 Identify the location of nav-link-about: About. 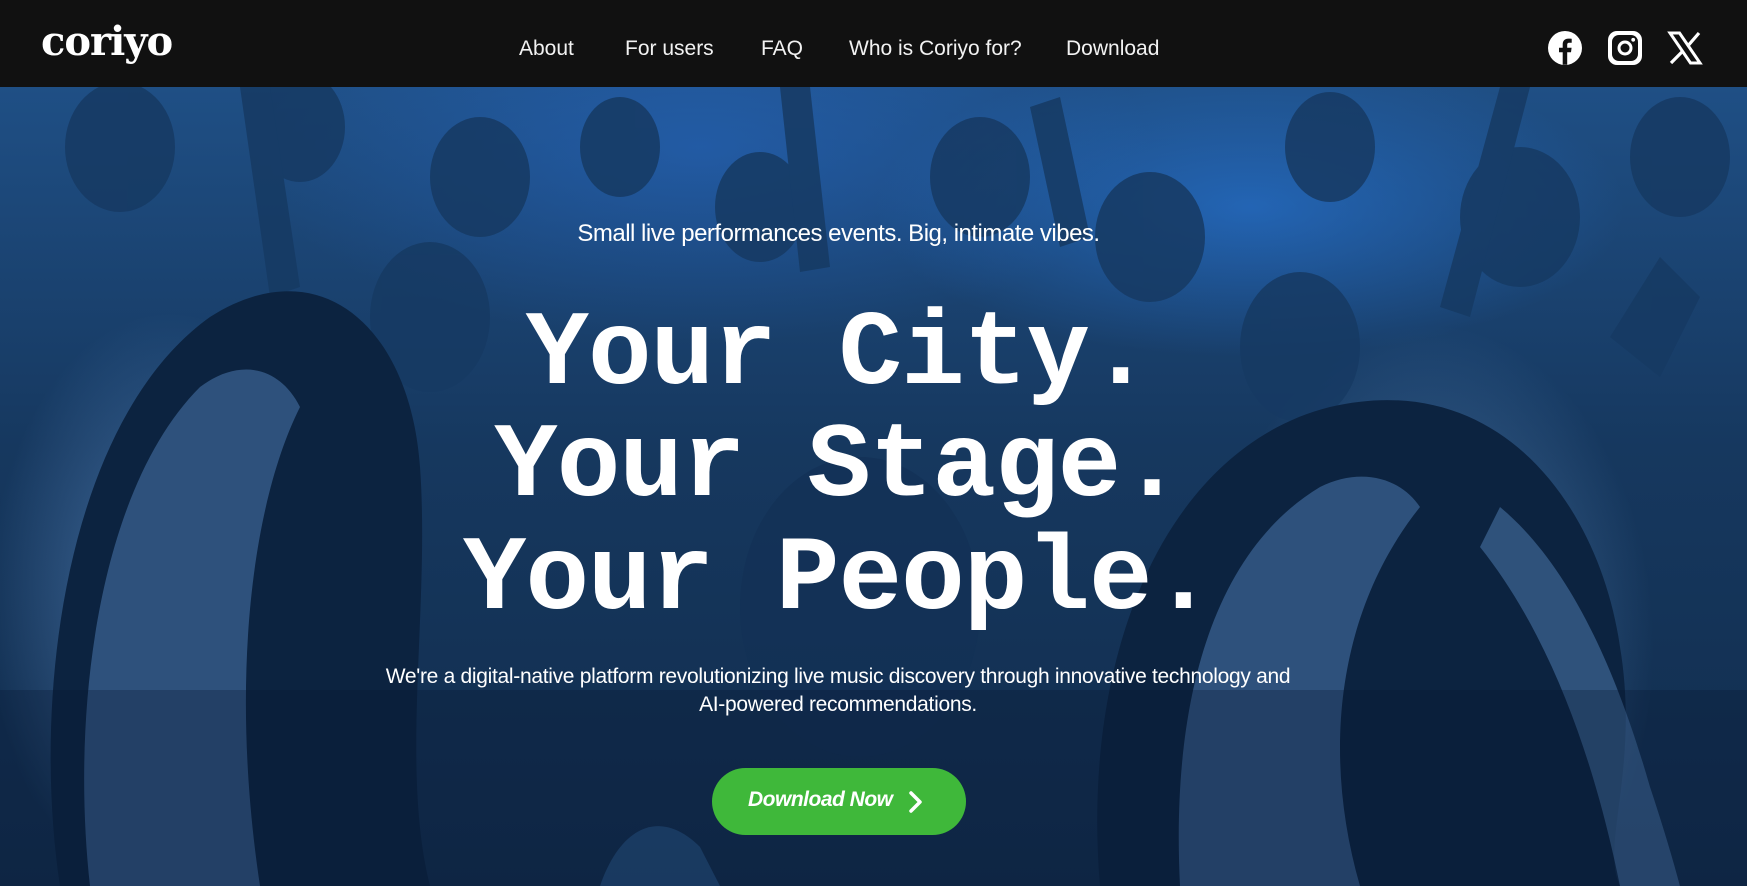
(546, 48).